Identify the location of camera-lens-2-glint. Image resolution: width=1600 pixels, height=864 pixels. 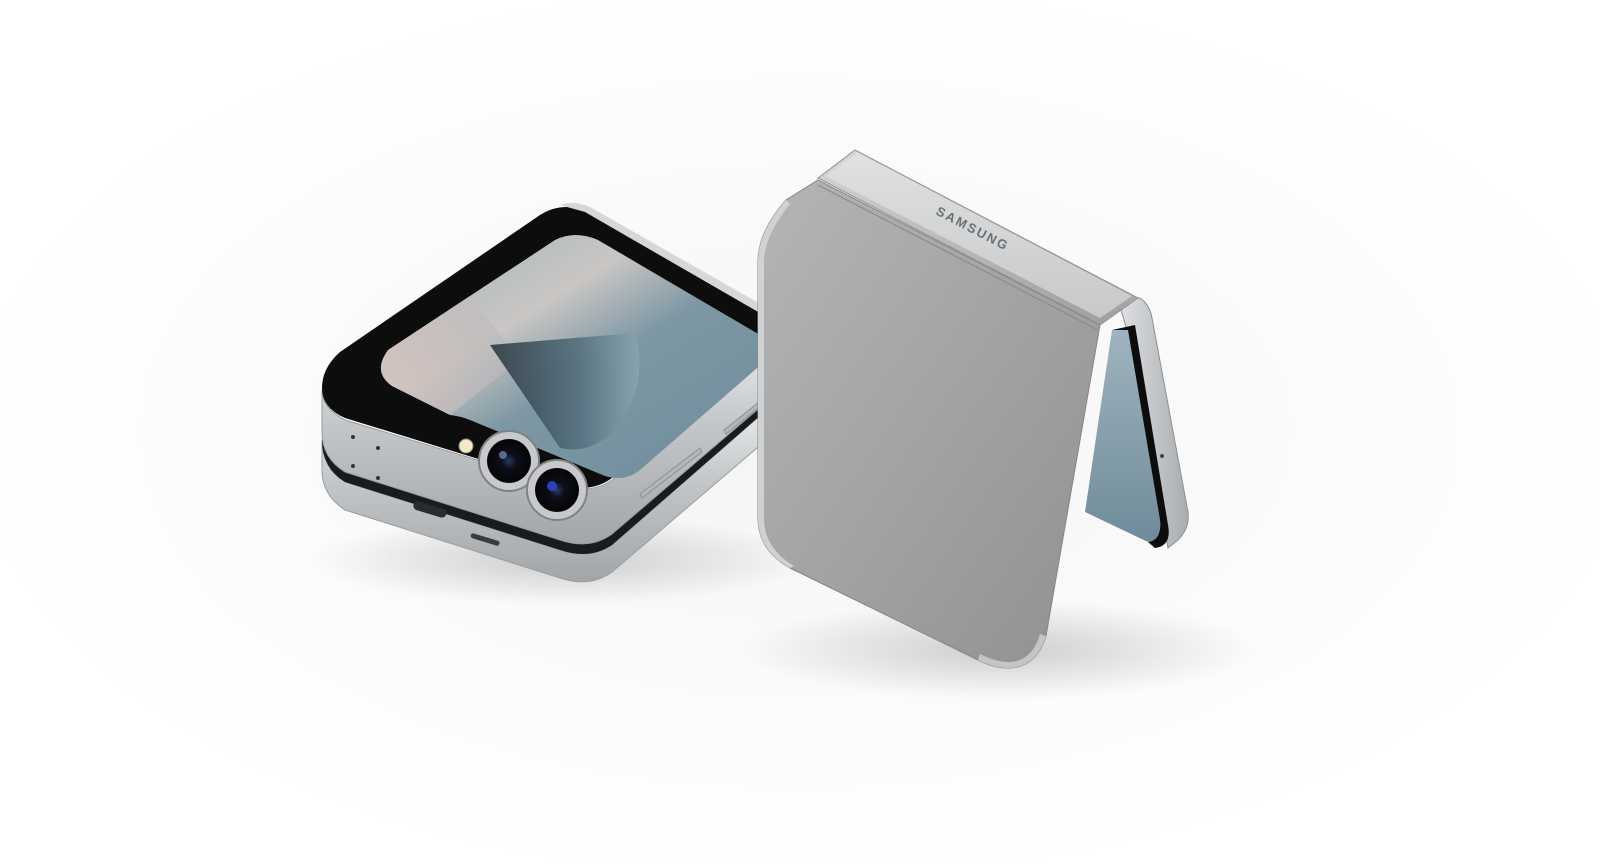
(552, 486).